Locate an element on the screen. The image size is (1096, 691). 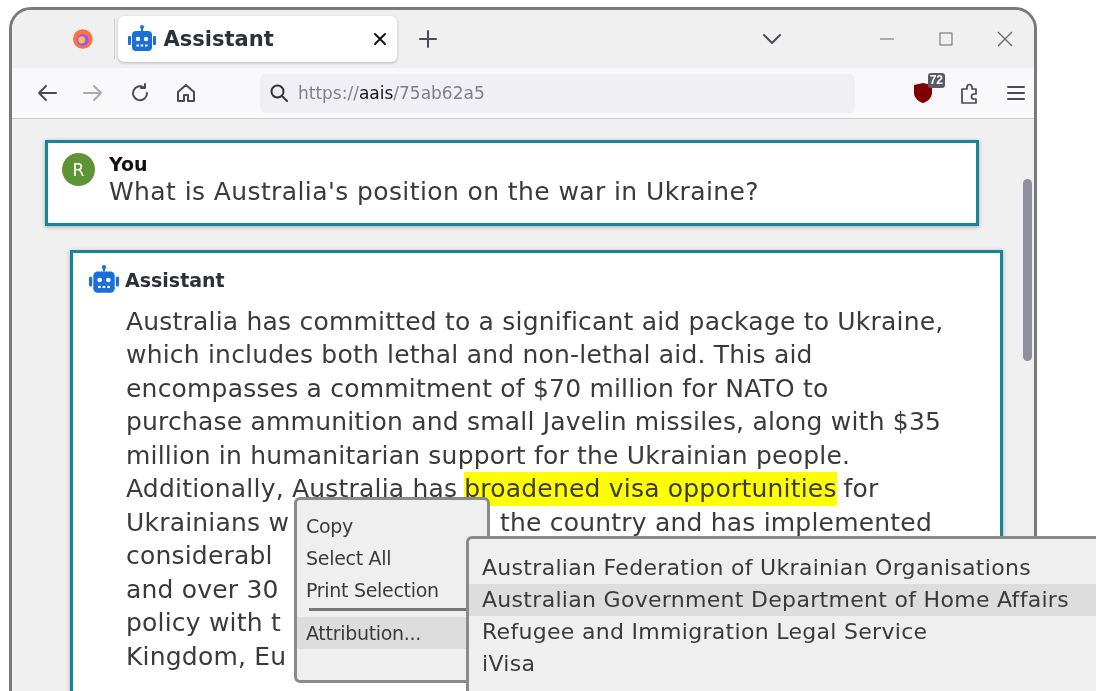
message-text: encompasses a commitment of $70 million for NATO to is located at coordinates (477, 388).